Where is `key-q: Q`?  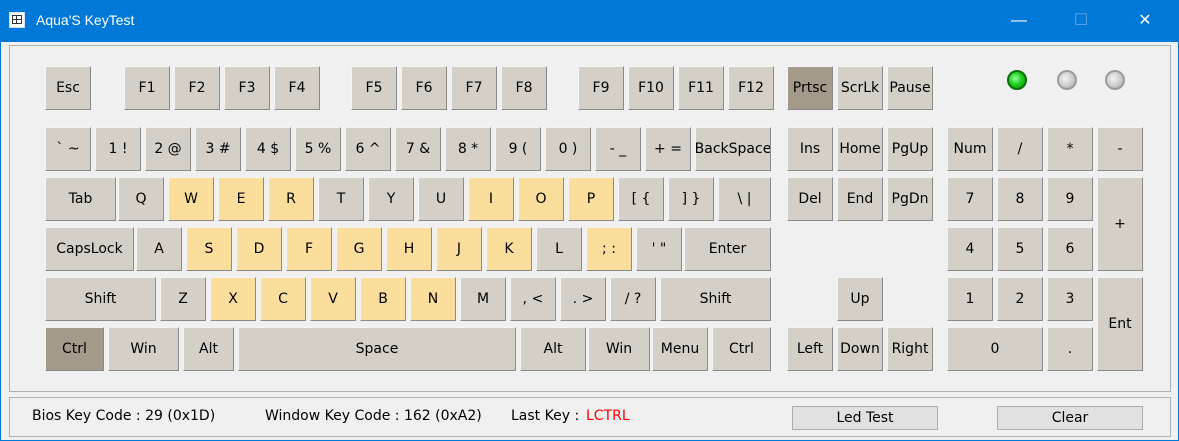 key-q: Q is located at coordinates (141, 199).